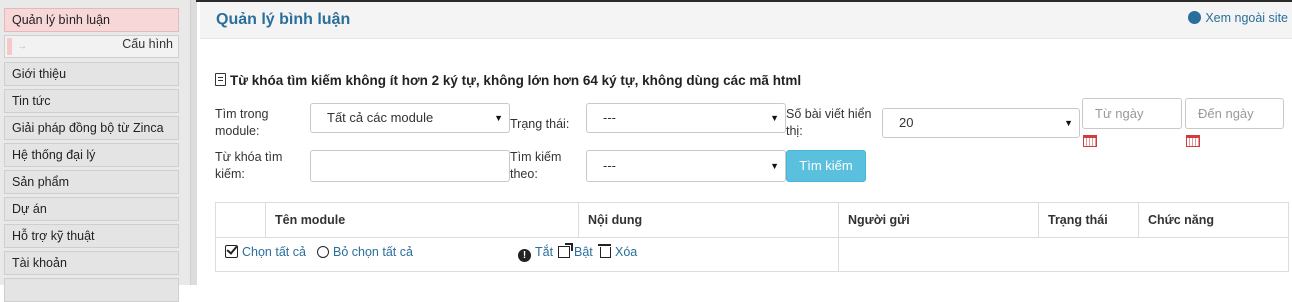 This screenshot has height=302, width=1292. I want to click on status-select-value: ---, so click(609, 117).